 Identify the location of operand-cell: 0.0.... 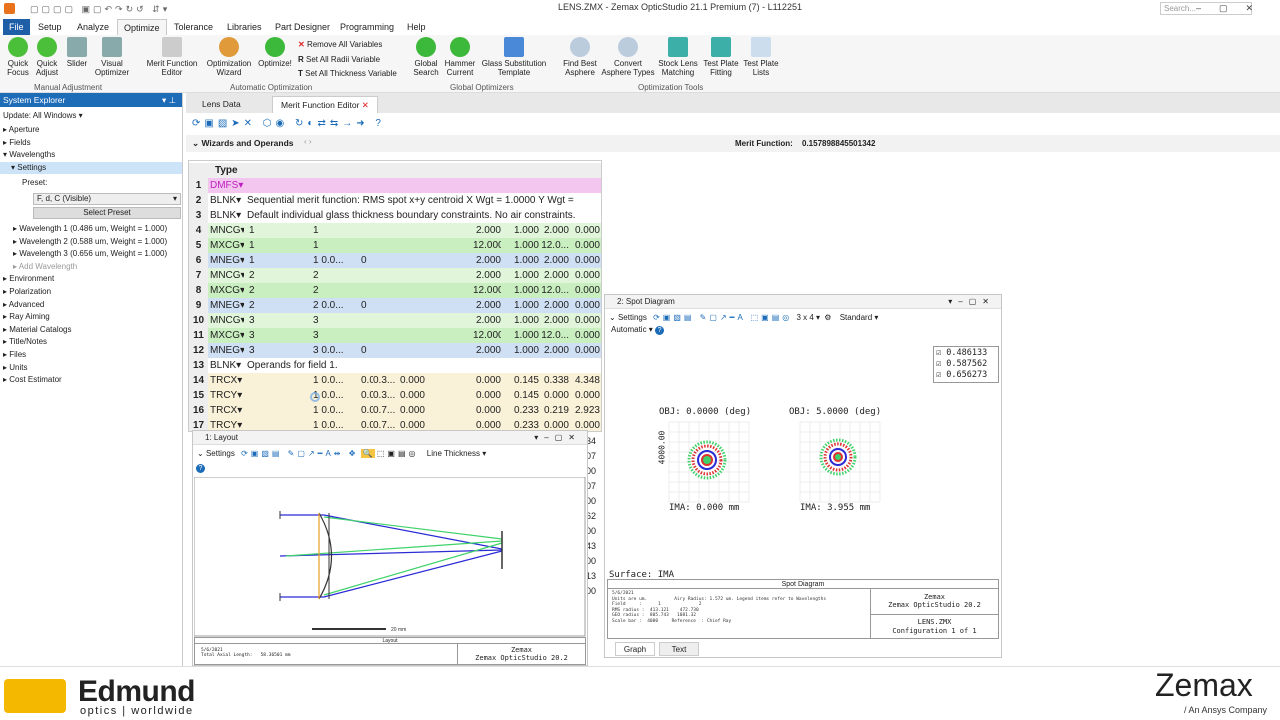
(367, 395).